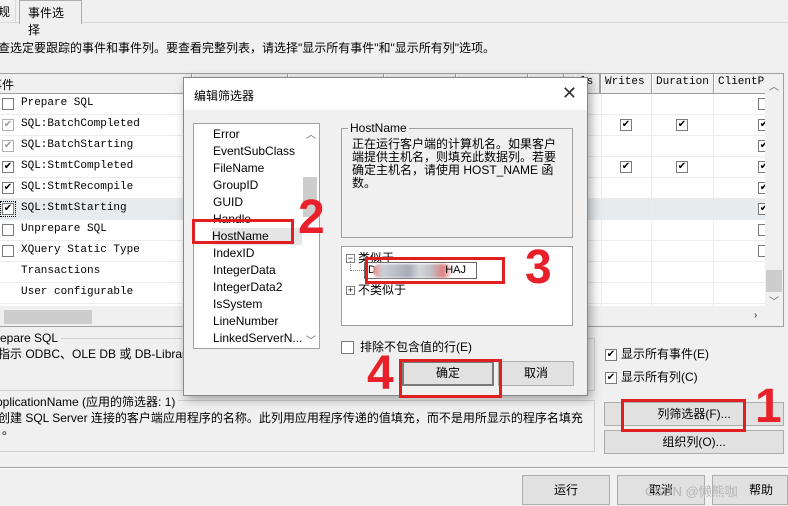  Describe the element at coordinates (8, 430) in the screenshot. I see `column-description-text-end: 。` at that location.